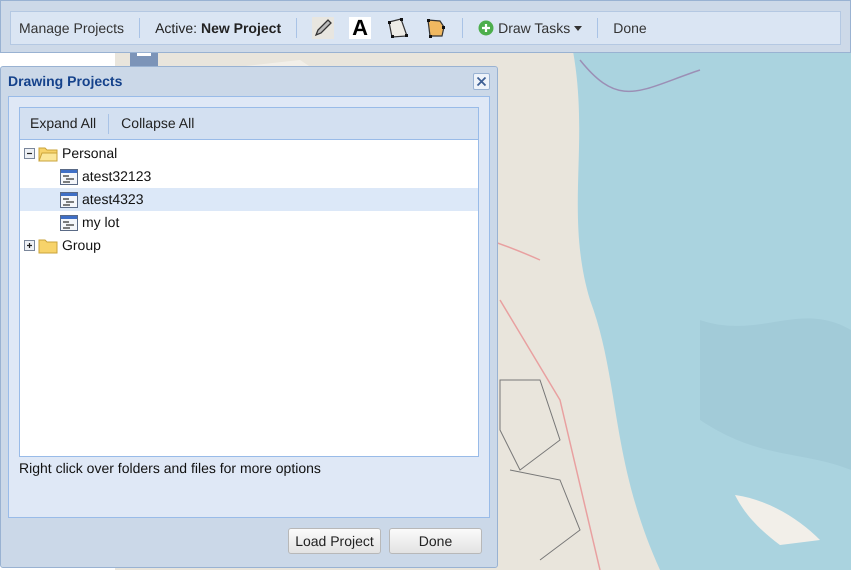 Image resolution: width=851 pixels, height=570 pixels. I want to click on hint-text: Right click over folders and files for more options, so click(170, 468).